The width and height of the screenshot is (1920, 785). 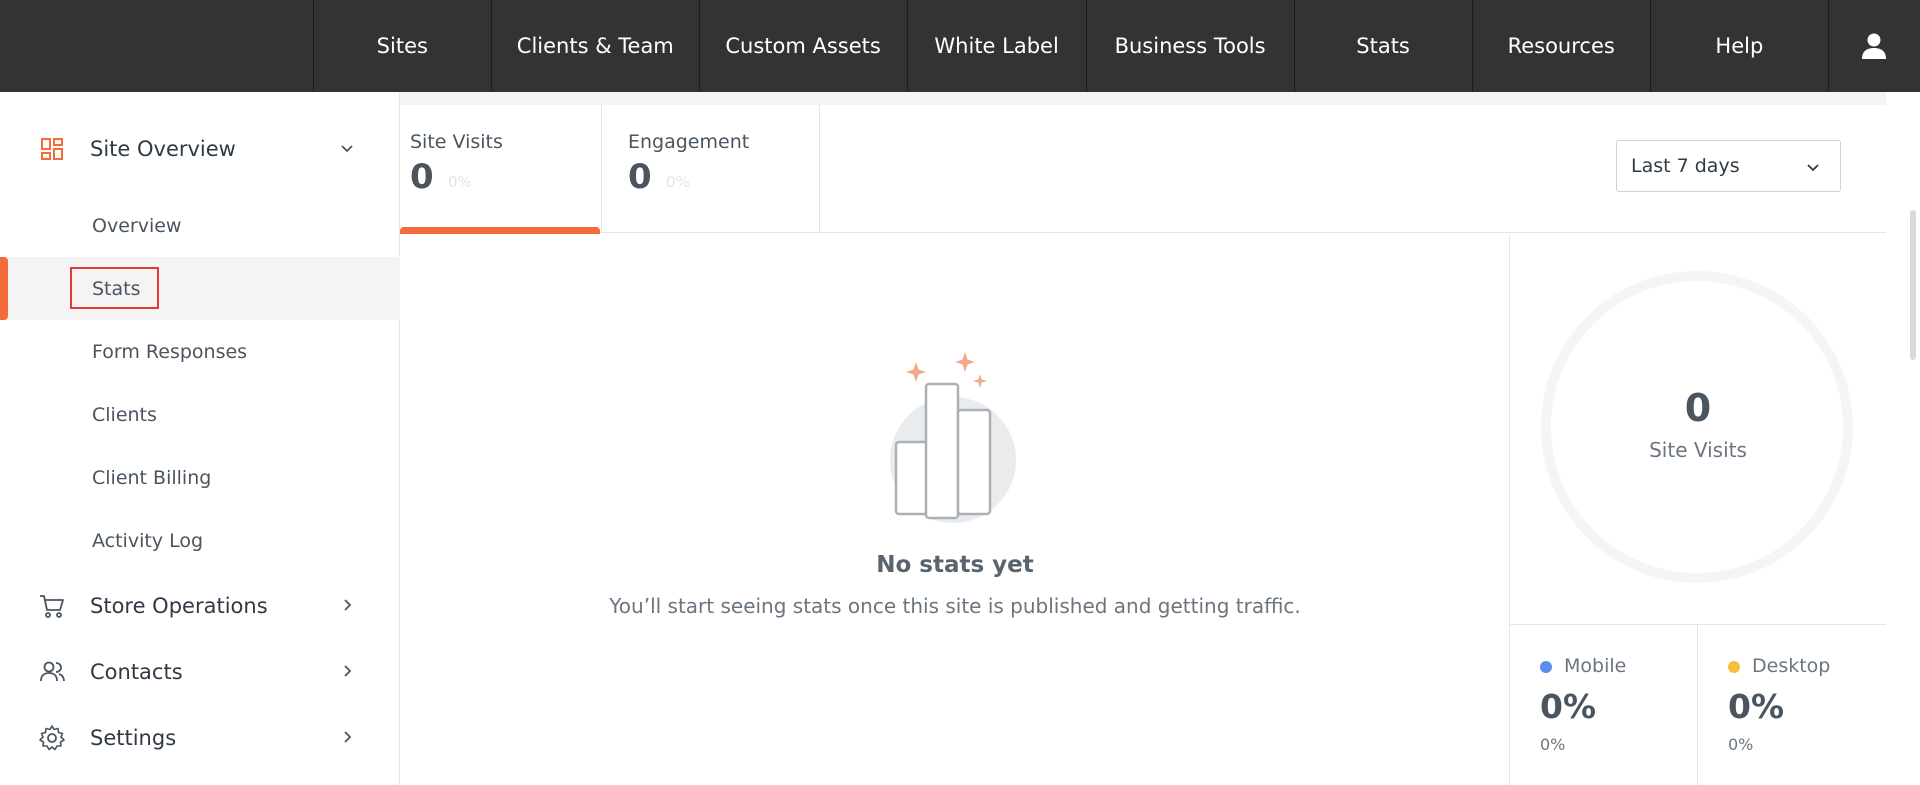 I want to click on nav-item-clients-team: Clients & Team, so click(x=594, y=46).